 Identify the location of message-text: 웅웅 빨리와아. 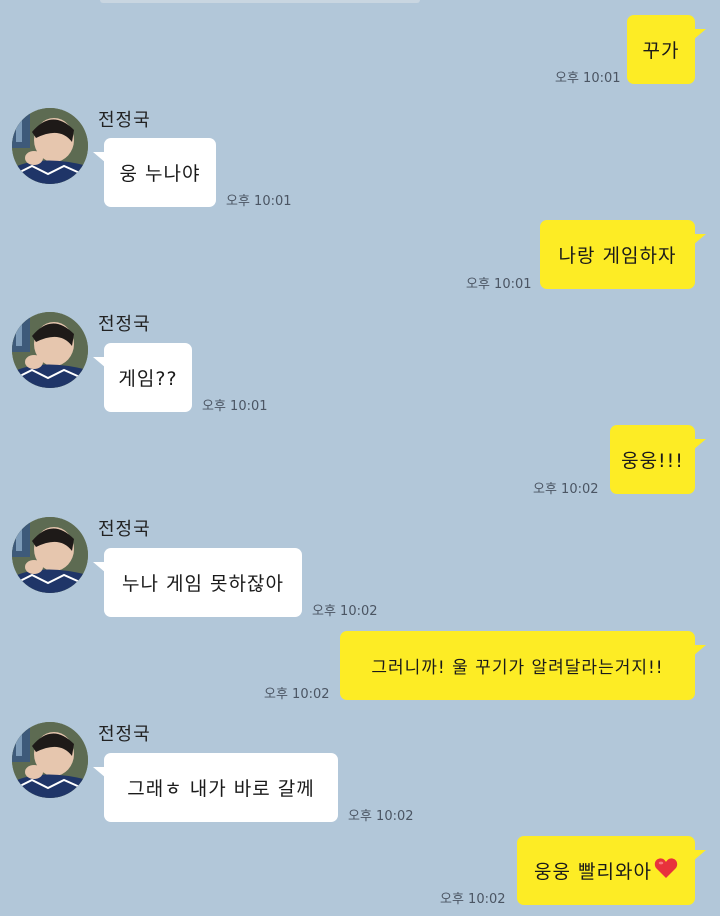
(593, 872).